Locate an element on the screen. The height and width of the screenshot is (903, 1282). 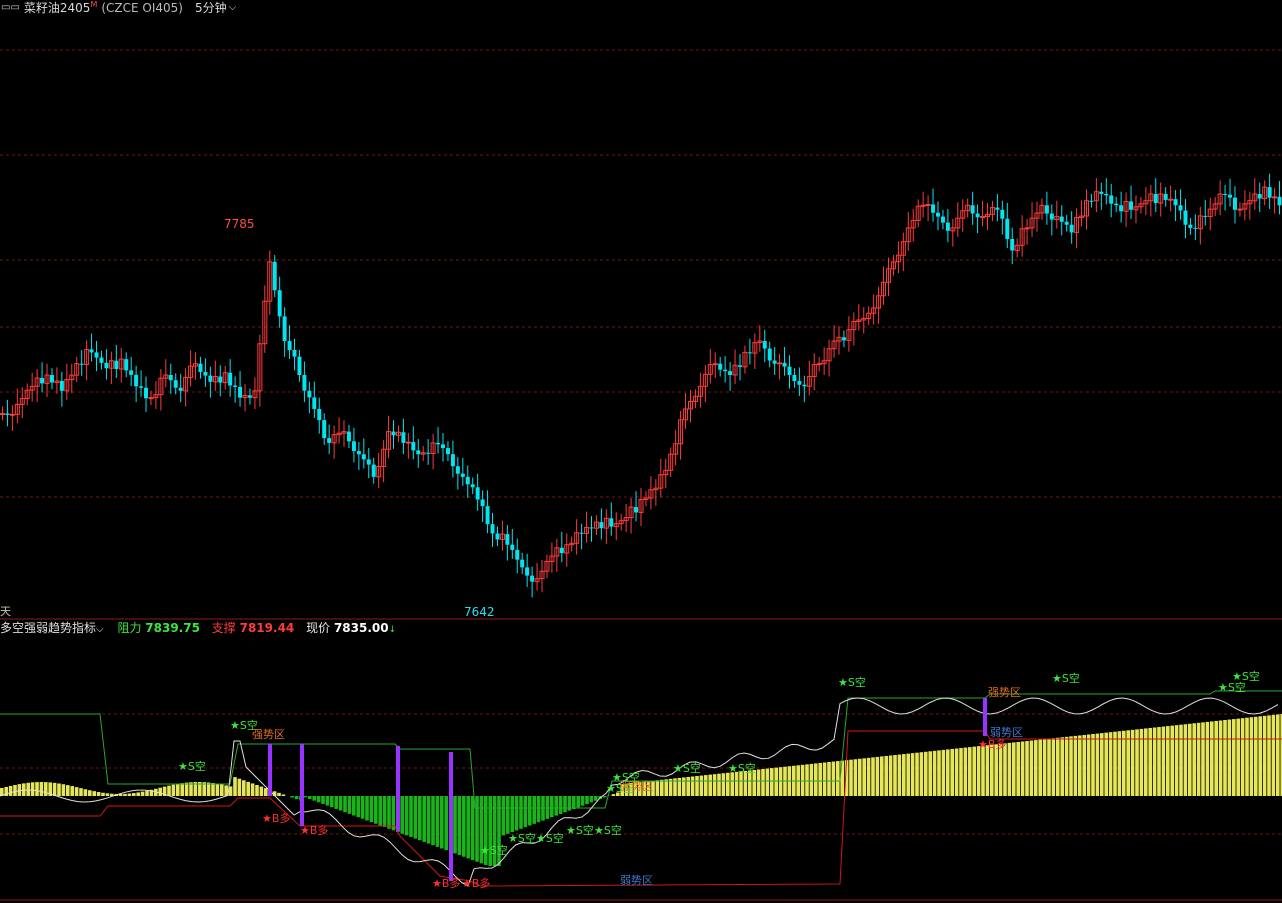
resistance-value: 7839.75 is located at coordinates (172, 628).